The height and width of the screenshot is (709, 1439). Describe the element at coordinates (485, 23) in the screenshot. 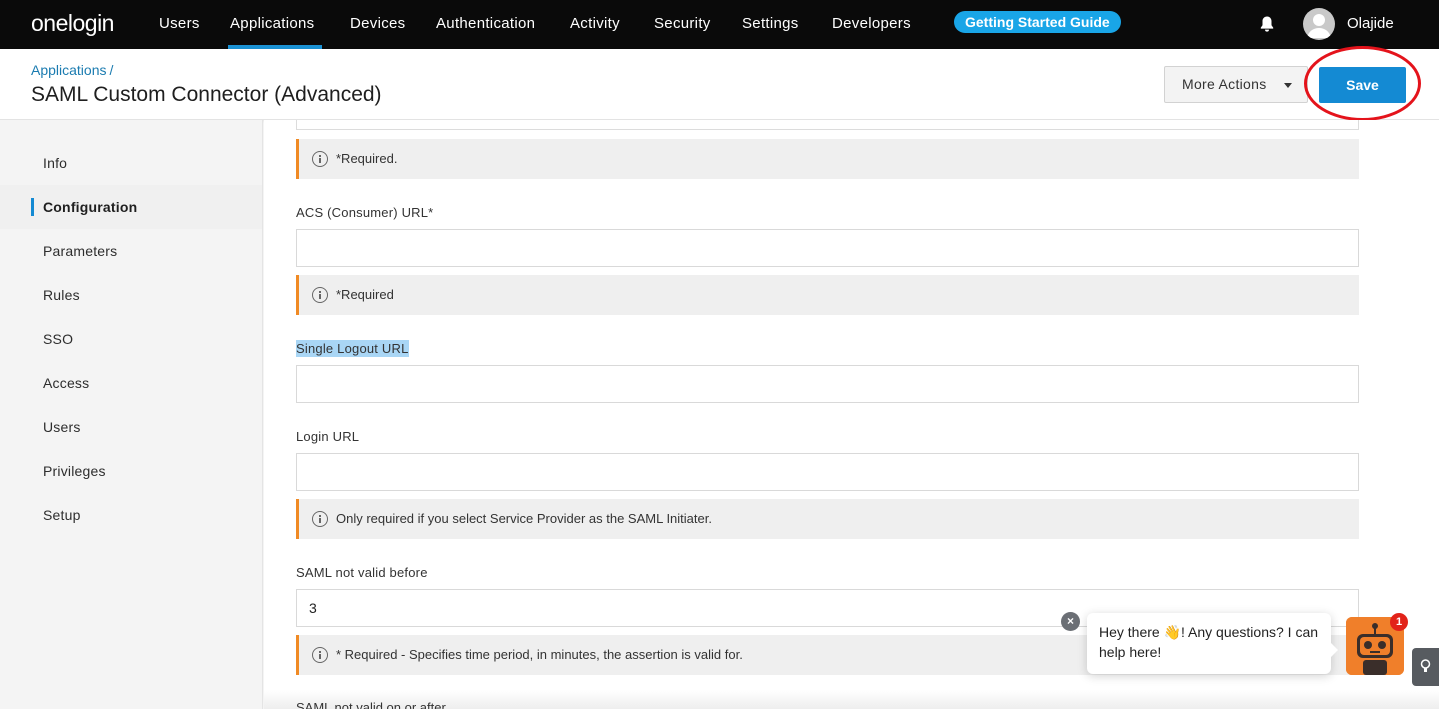

I see `nav-authentication: Authentication` at that location.